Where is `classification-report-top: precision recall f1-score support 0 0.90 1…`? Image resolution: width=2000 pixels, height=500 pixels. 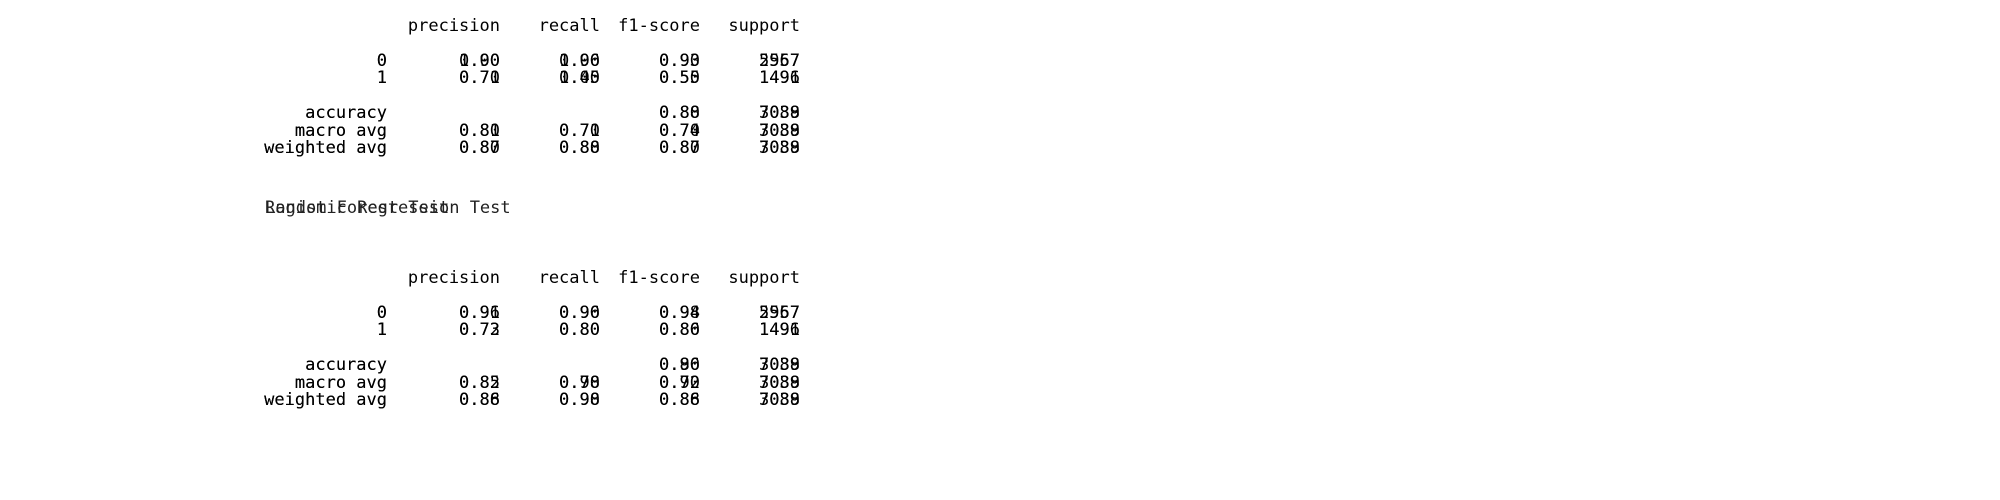 classification-report-top: precision recall f1-score support 0 0.90 1… is located at coordinates (410, 87).